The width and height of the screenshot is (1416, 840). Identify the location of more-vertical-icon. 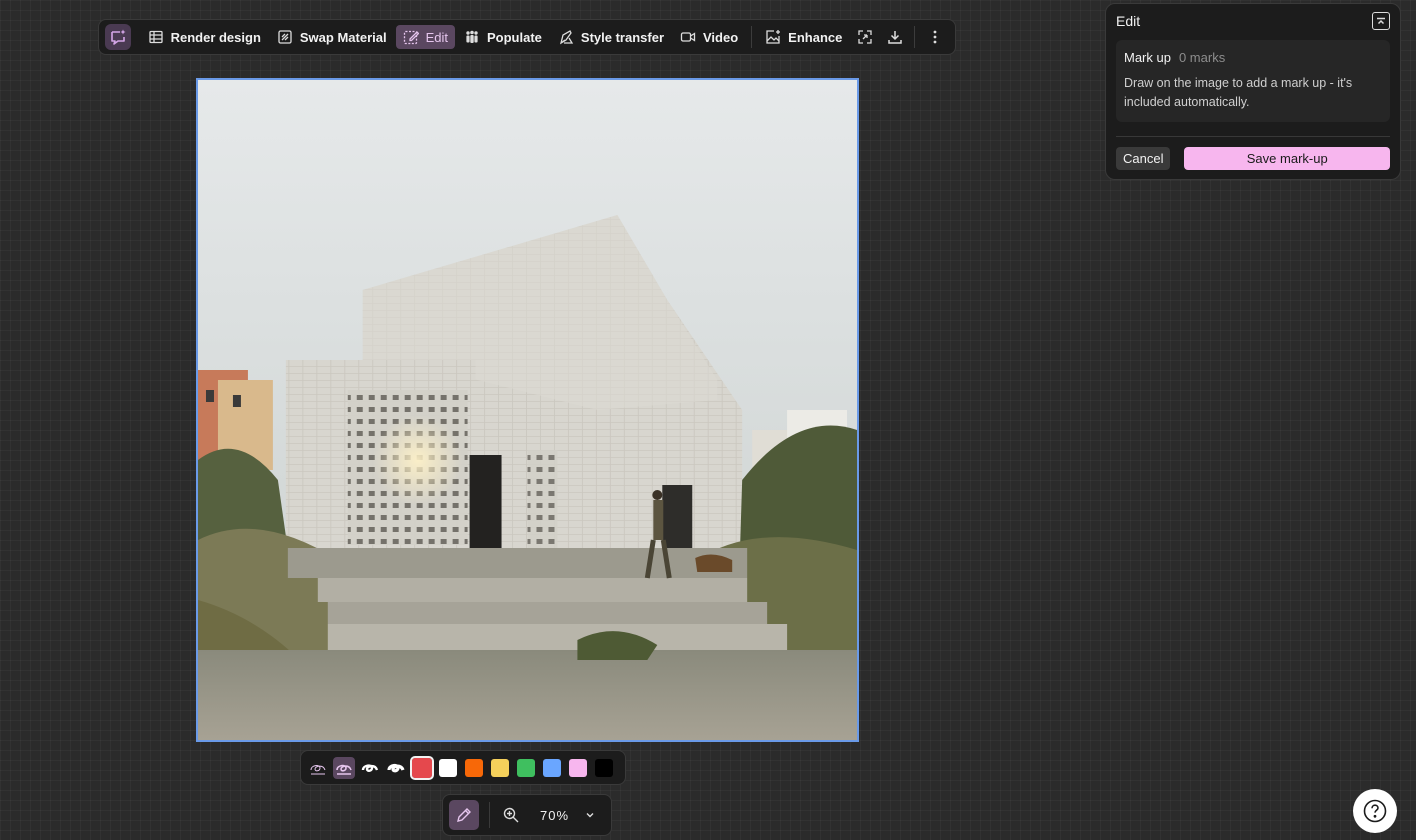
(935, 37).